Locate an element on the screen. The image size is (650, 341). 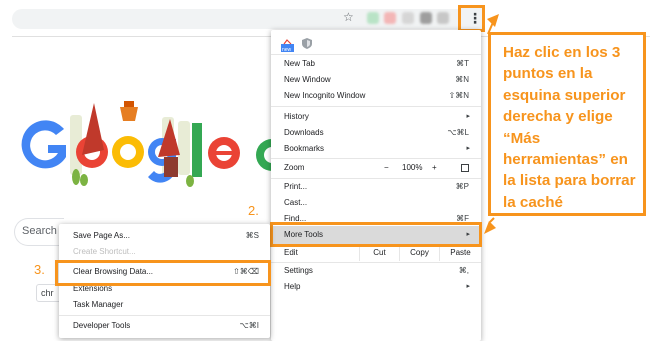
zoom-level: 100% is located at coordinates (412, 167).